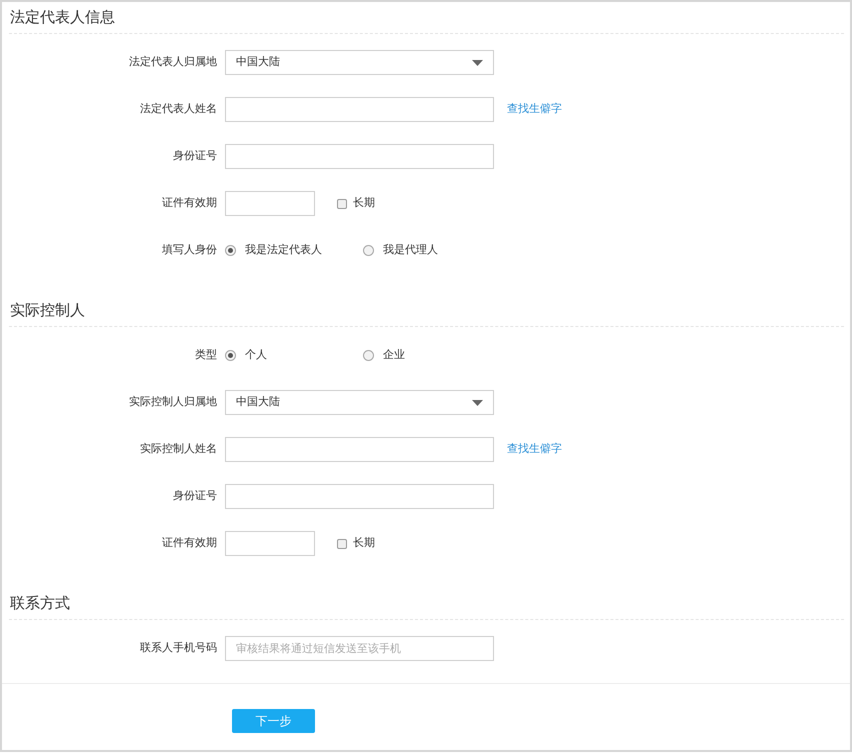  I want to click on section-title: 联系方式, so click(39, 603).